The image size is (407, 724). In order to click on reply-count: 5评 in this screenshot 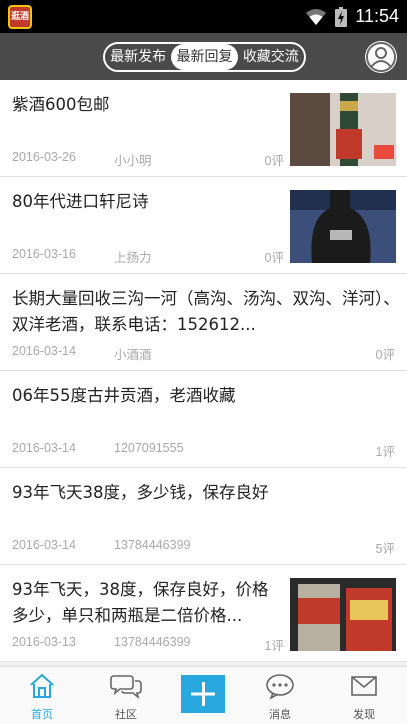, I will do `click(385, 549)`.